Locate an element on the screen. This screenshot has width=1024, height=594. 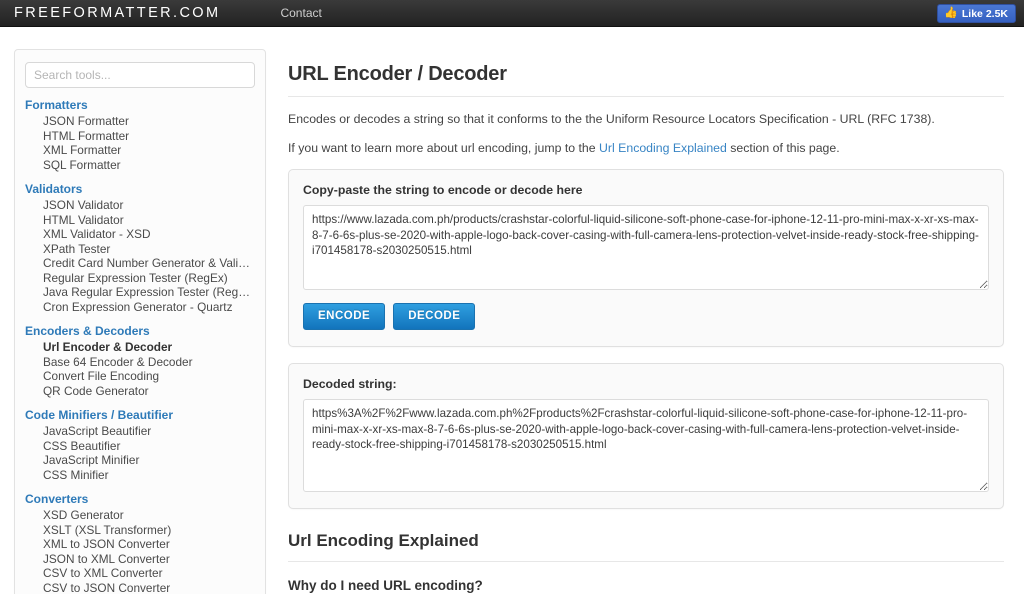
sidebar-item-xml-formatter: XML Formatter is located at coordinates (140, 150).